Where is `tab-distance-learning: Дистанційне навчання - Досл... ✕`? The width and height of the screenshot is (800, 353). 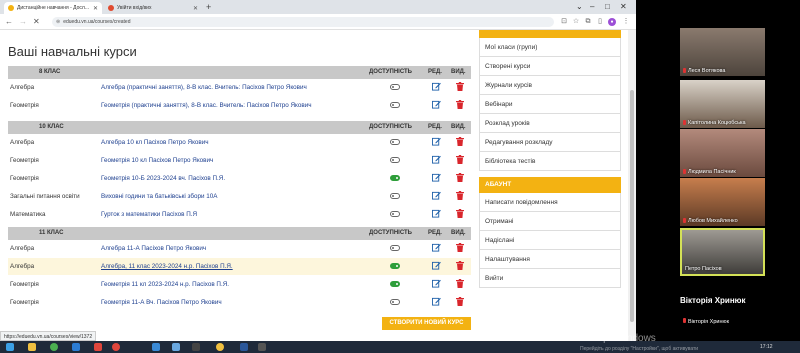
tab-distance-learning: Дистанційне навчання - Досл... ✕ is located at coordinates (53, 8).